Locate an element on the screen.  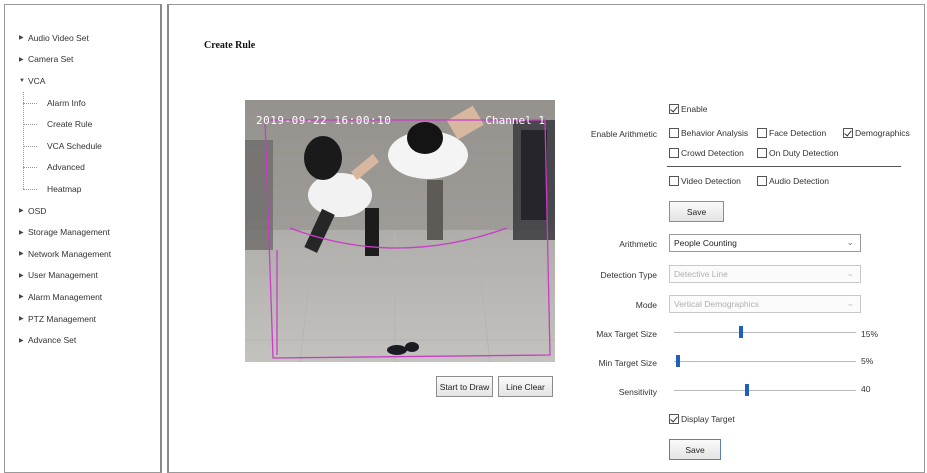
osd-timestamp: 2019-09-22 16:00:10 is located at coordinates (324, 120).